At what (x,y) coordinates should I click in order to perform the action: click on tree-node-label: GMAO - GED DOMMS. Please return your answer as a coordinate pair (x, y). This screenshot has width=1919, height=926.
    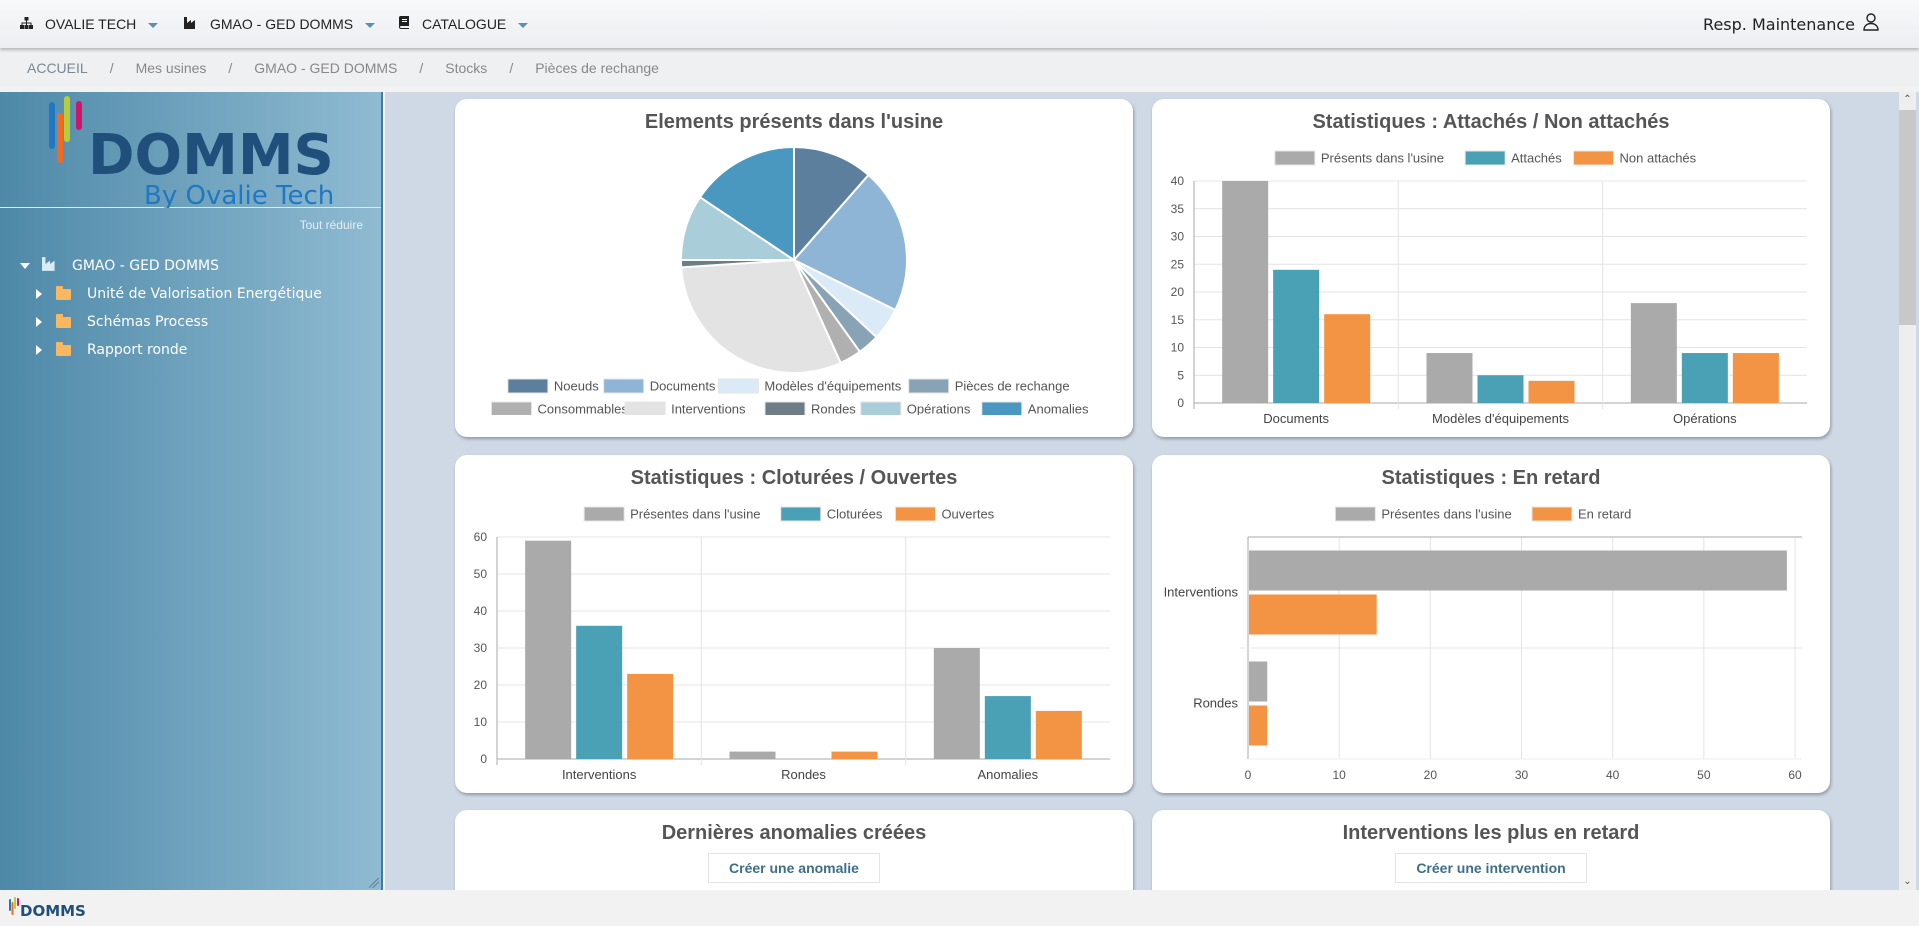
    Looking at the image, I should click on (145, 266).